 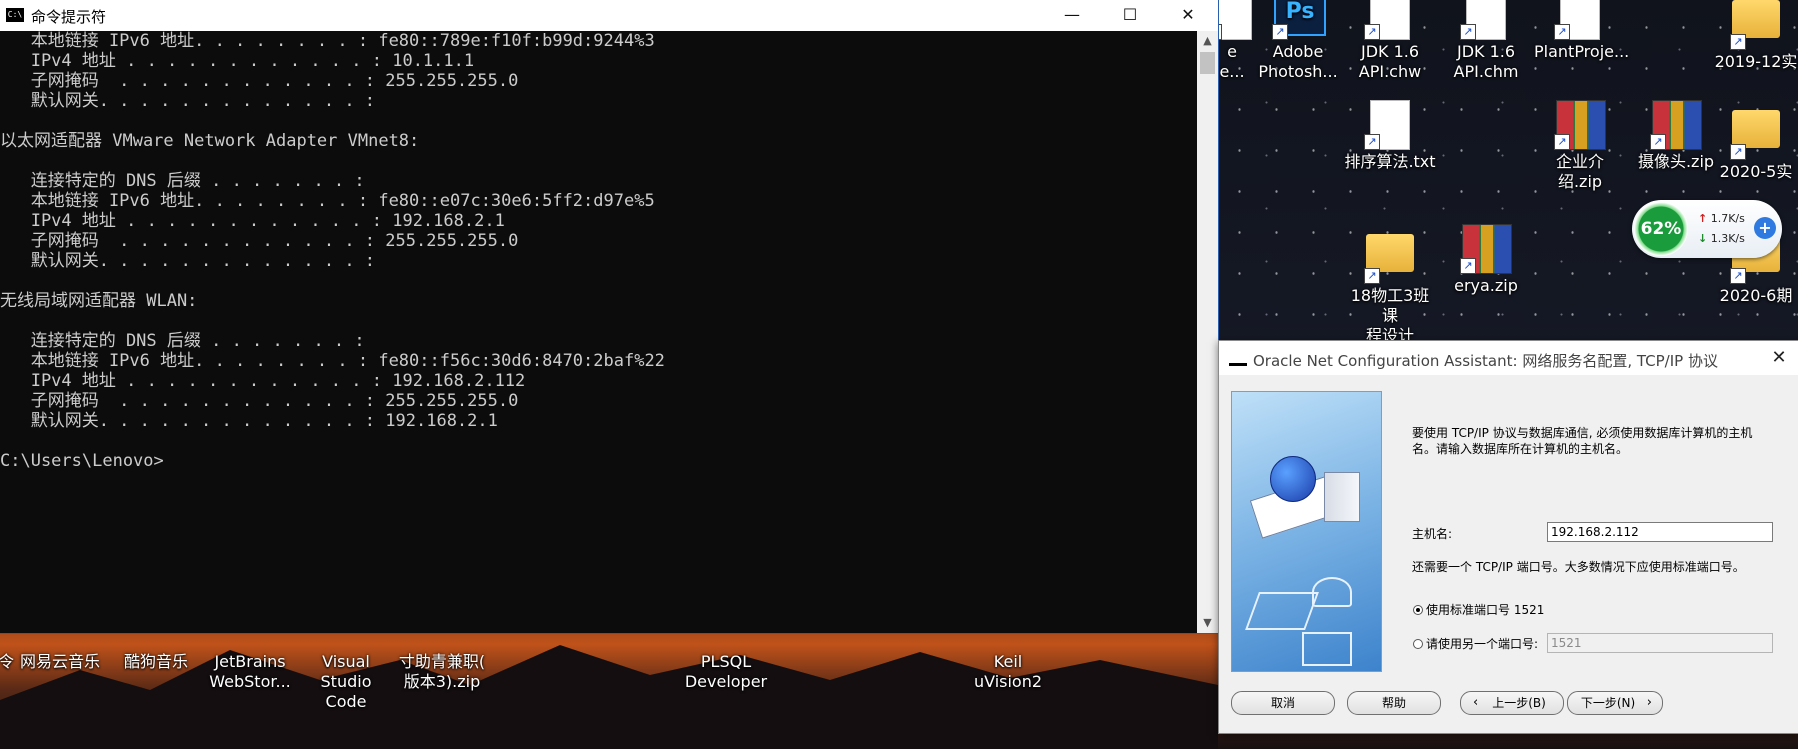 I want to click on desktop-icon-label: 摄像头.zip, so click(x=1676, y=161).